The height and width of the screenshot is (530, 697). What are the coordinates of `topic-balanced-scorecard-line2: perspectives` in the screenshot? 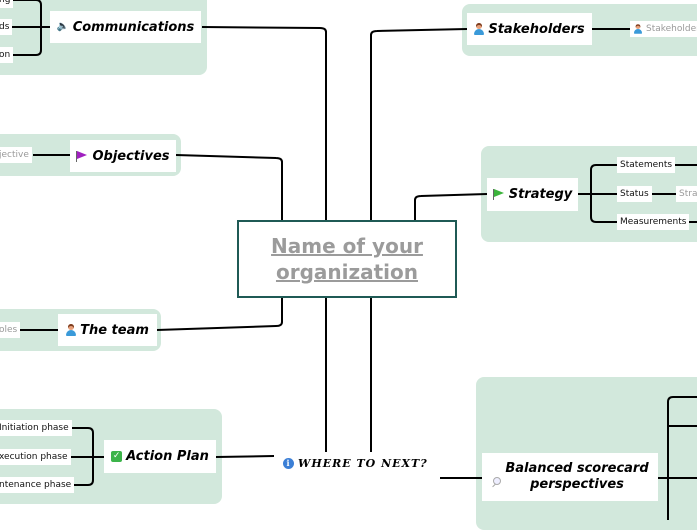 It's located at (577, 484).